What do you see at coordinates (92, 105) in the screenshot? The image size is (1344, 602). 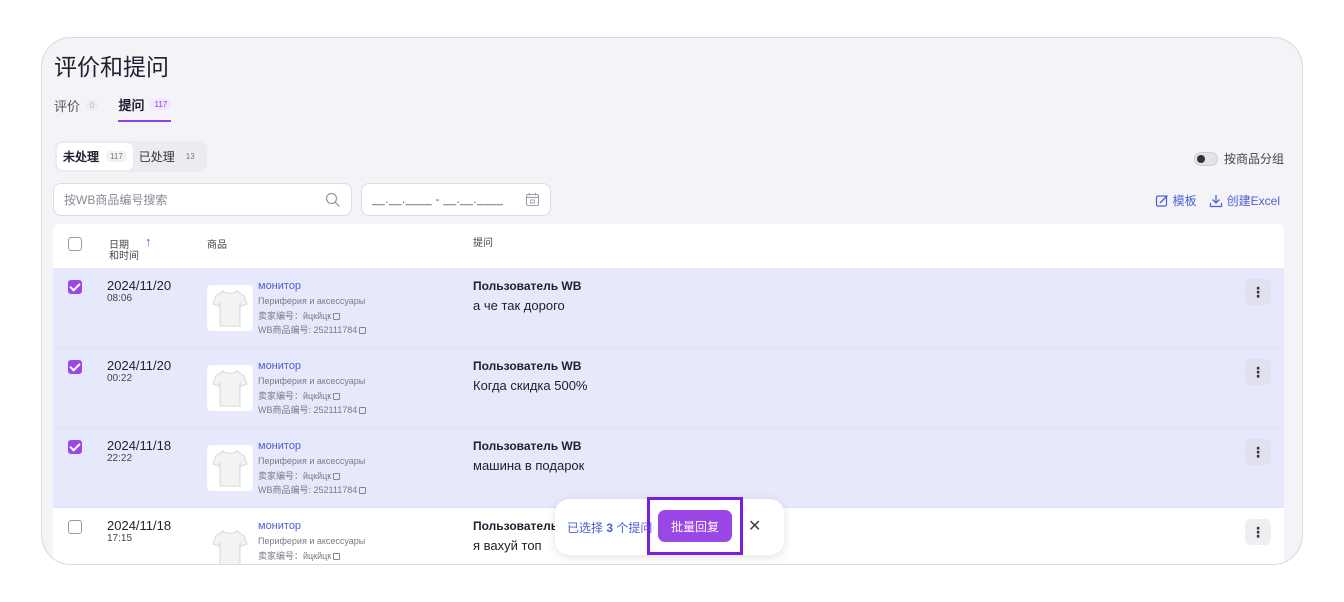 I see `tab-reviews-count: 0` at bounding box center [92, 105].